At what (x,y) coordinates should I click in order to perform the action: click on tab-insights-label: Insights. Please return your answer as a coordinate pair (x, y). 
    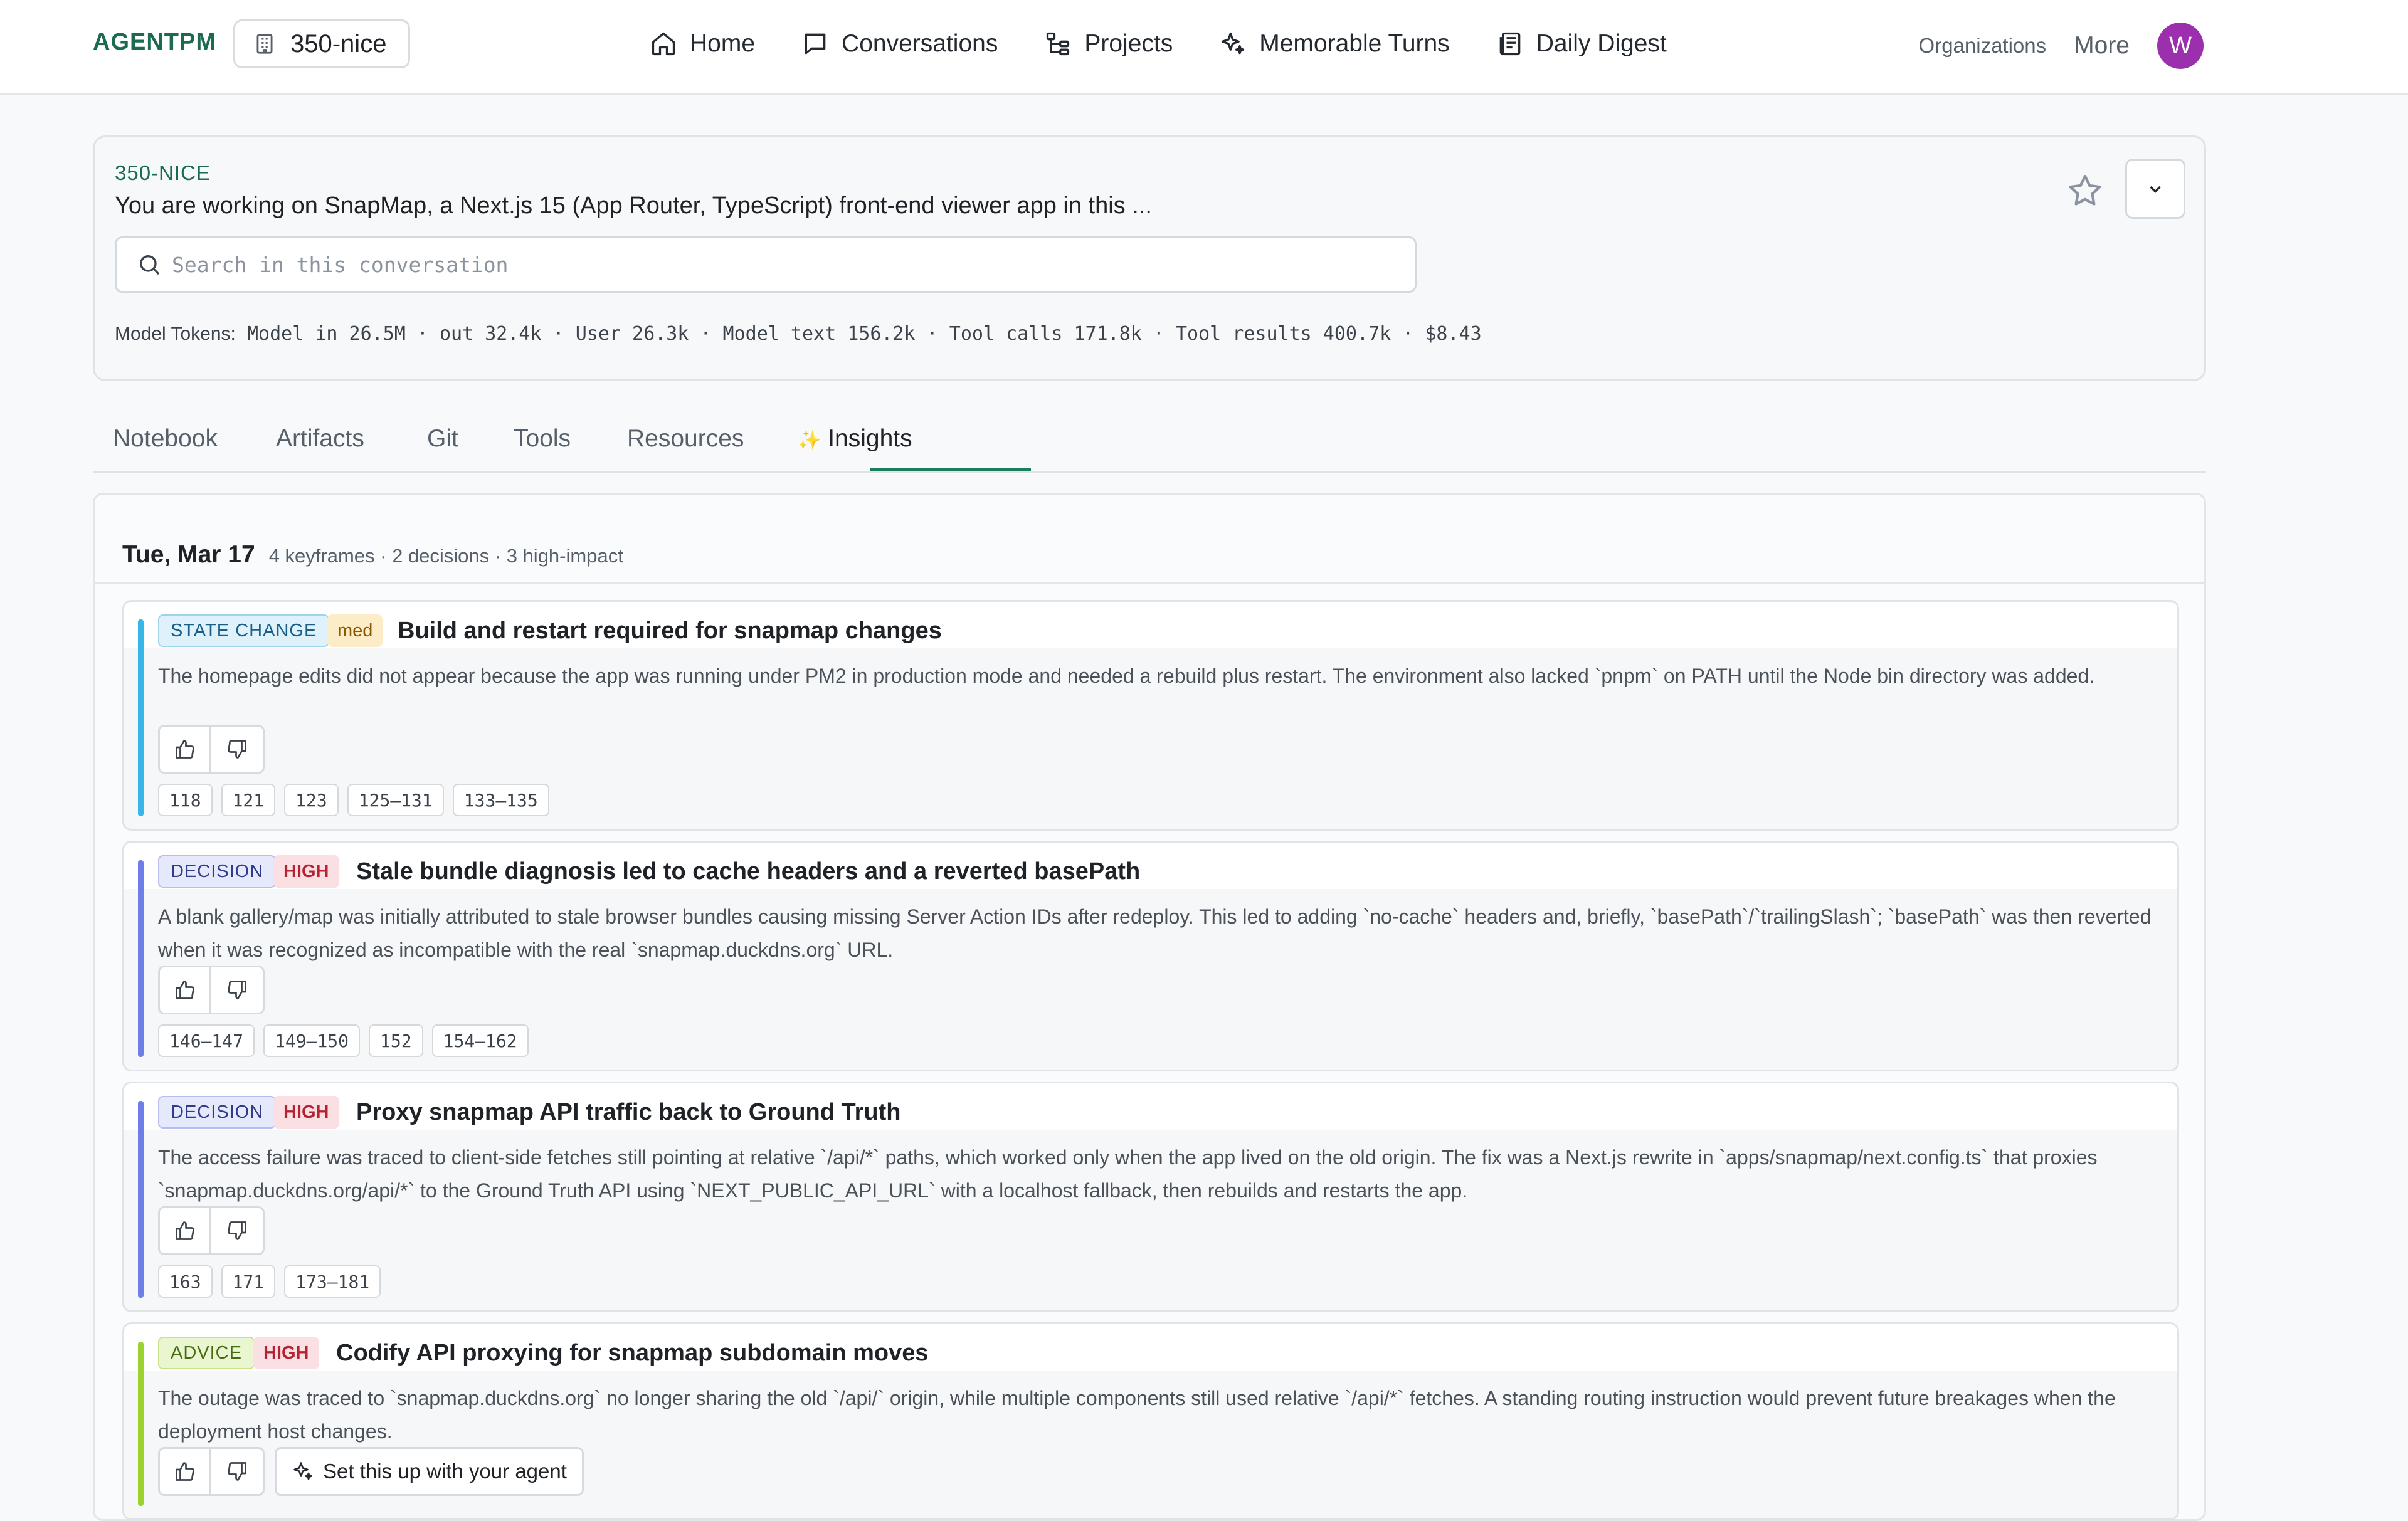
    Looking at the image, I should click on (870, 439).